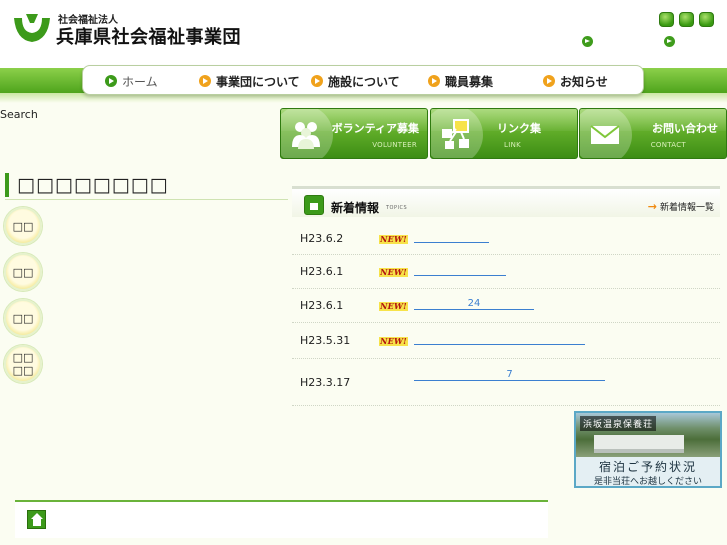 The height and width of the screenshot is (545, 727). Describe the element at coordinates (375, 128) in the screenshot. I see `banner-title: ボランティア募集` at that location.